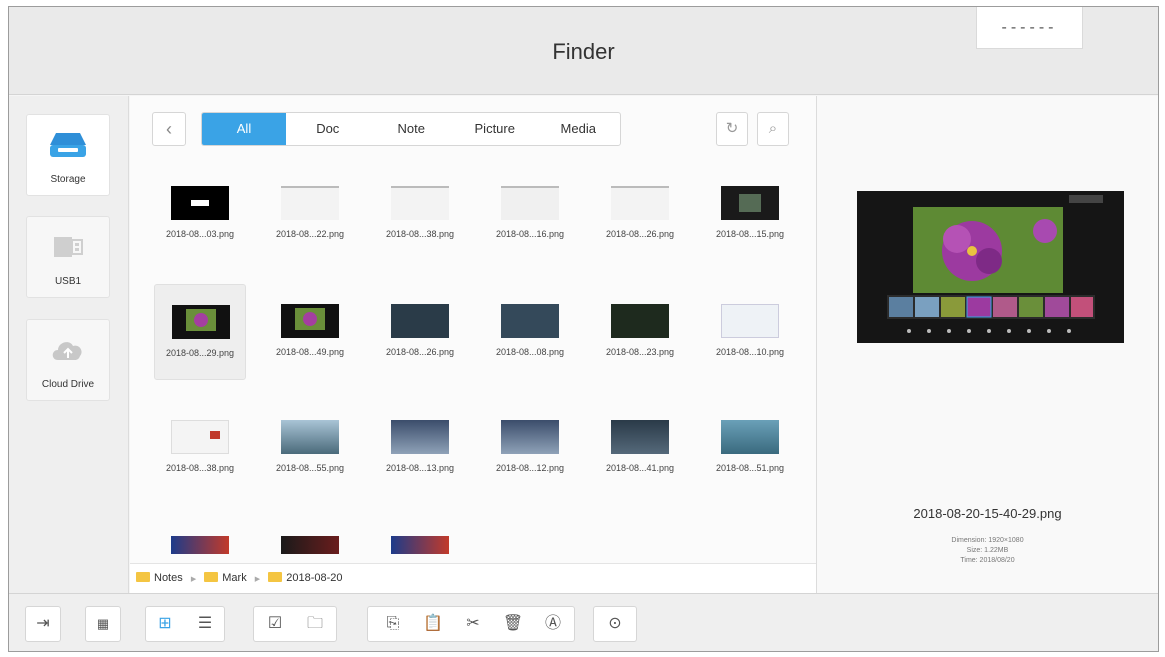 Image resolution: width=1165 pixels, height=657 pixels. What do you see at coordinates (200, 234) in the screenshot?
I see `file-name: 2018-08...03.png` at bounding box center [200, 234].